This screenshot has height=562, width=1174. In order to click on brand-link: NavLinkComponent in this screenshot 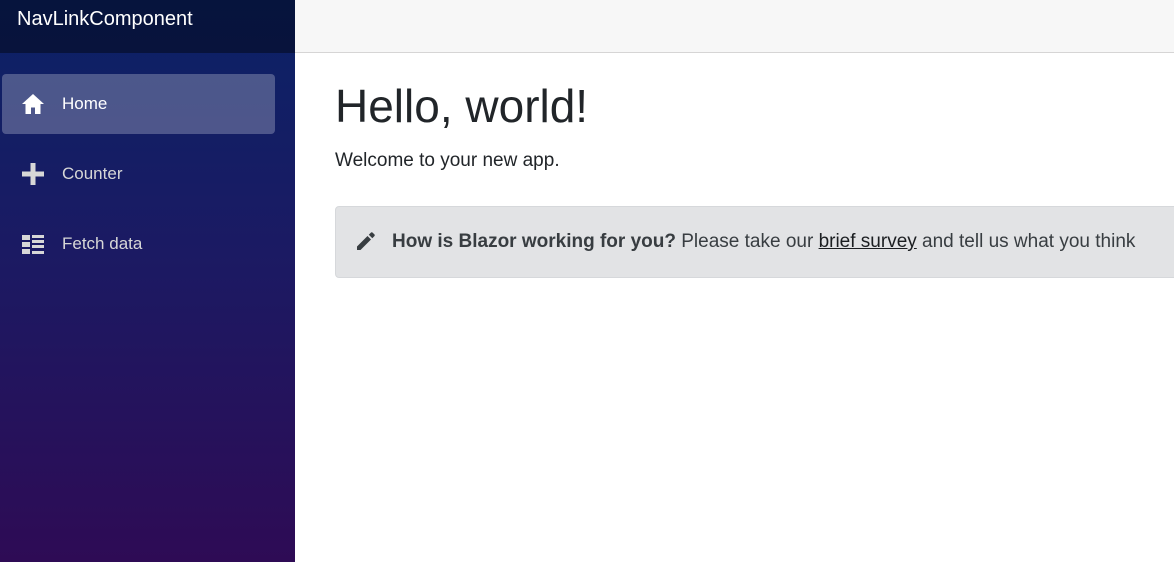, I will do `click(156, 14)`.